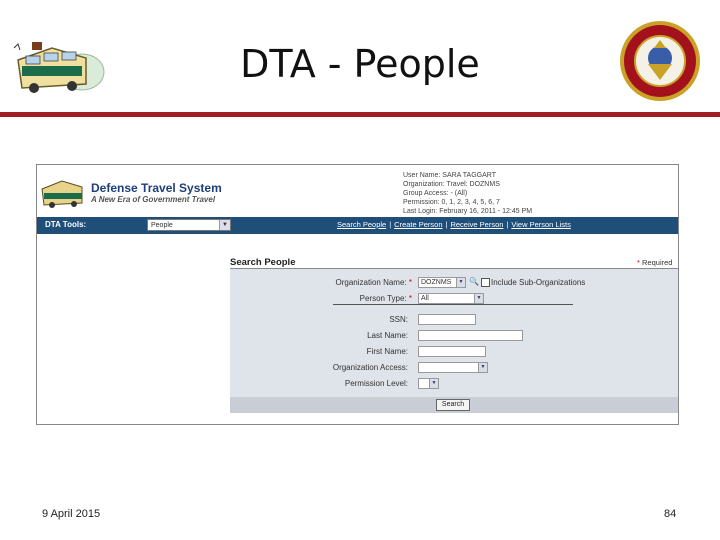 This screenshot has width=720, height=540. I want to click on last-name-label: Last Name:, so click(387, 335).